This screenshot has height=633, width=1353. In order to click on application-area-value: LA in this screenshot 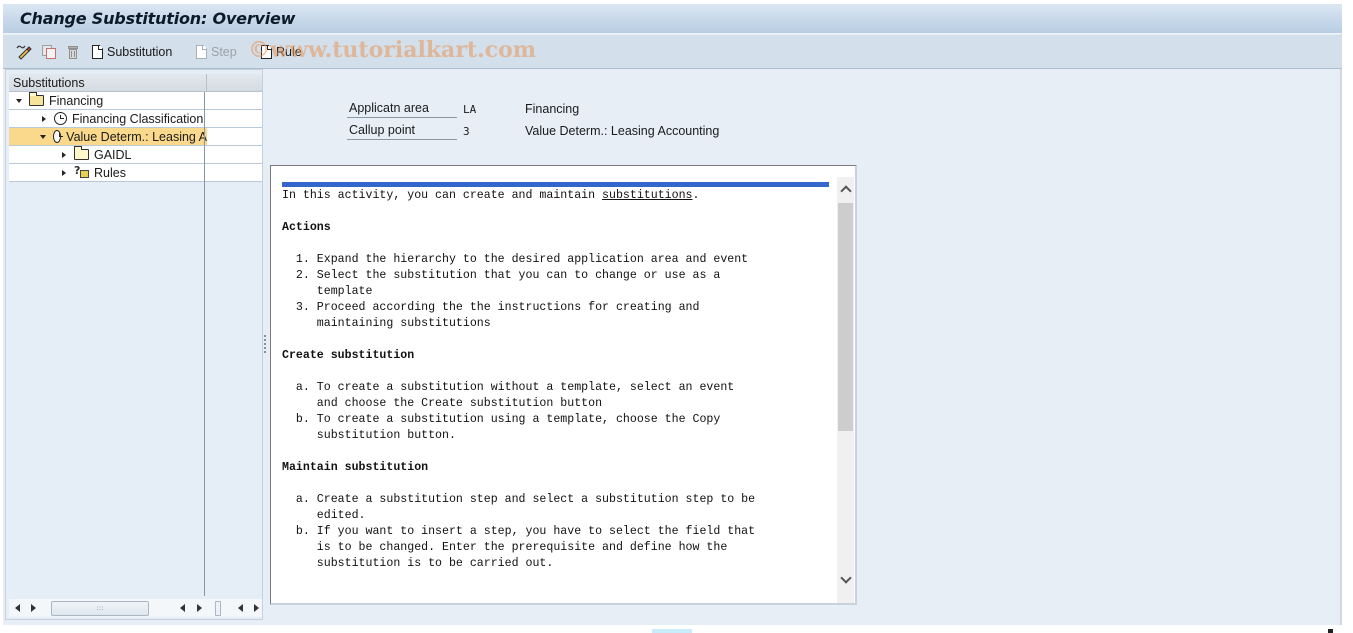, I will do `click(470, 109)`.